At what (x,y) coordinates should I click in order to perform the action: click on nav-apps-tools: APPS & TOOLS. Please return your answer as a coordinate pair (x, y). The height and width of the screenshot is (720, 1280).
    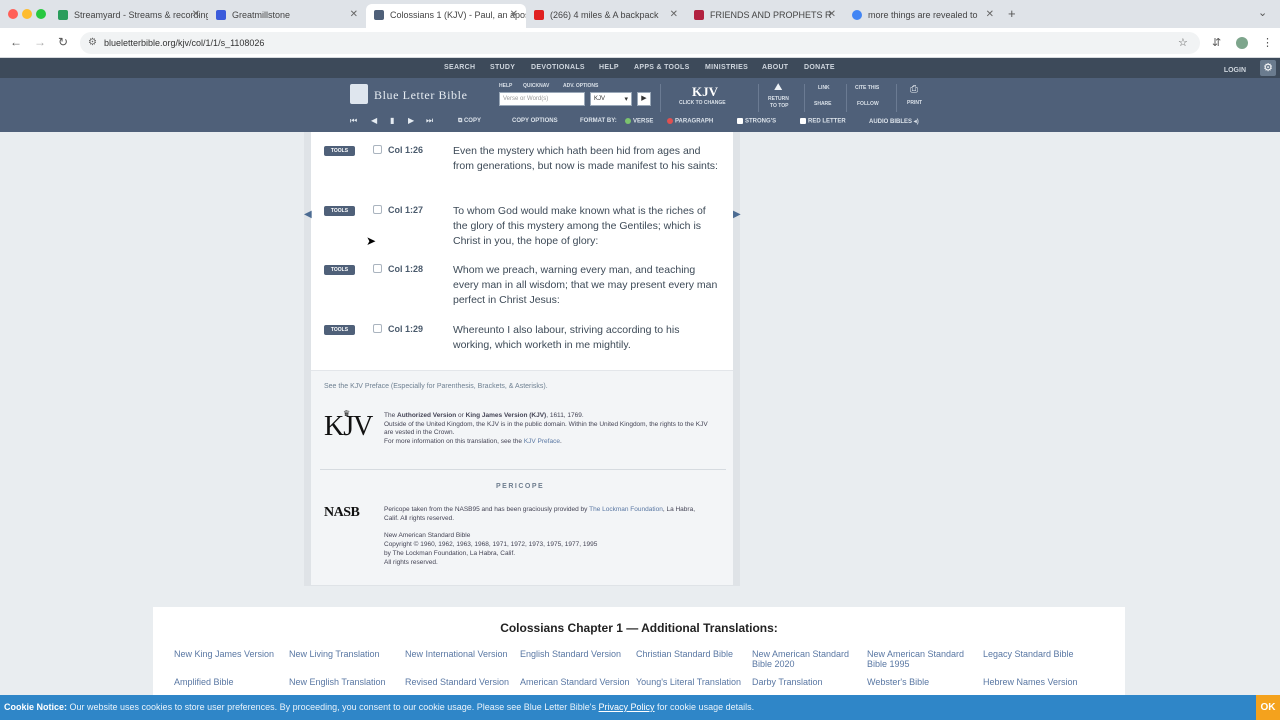
    Looking at the image, I should click on (662, 67).